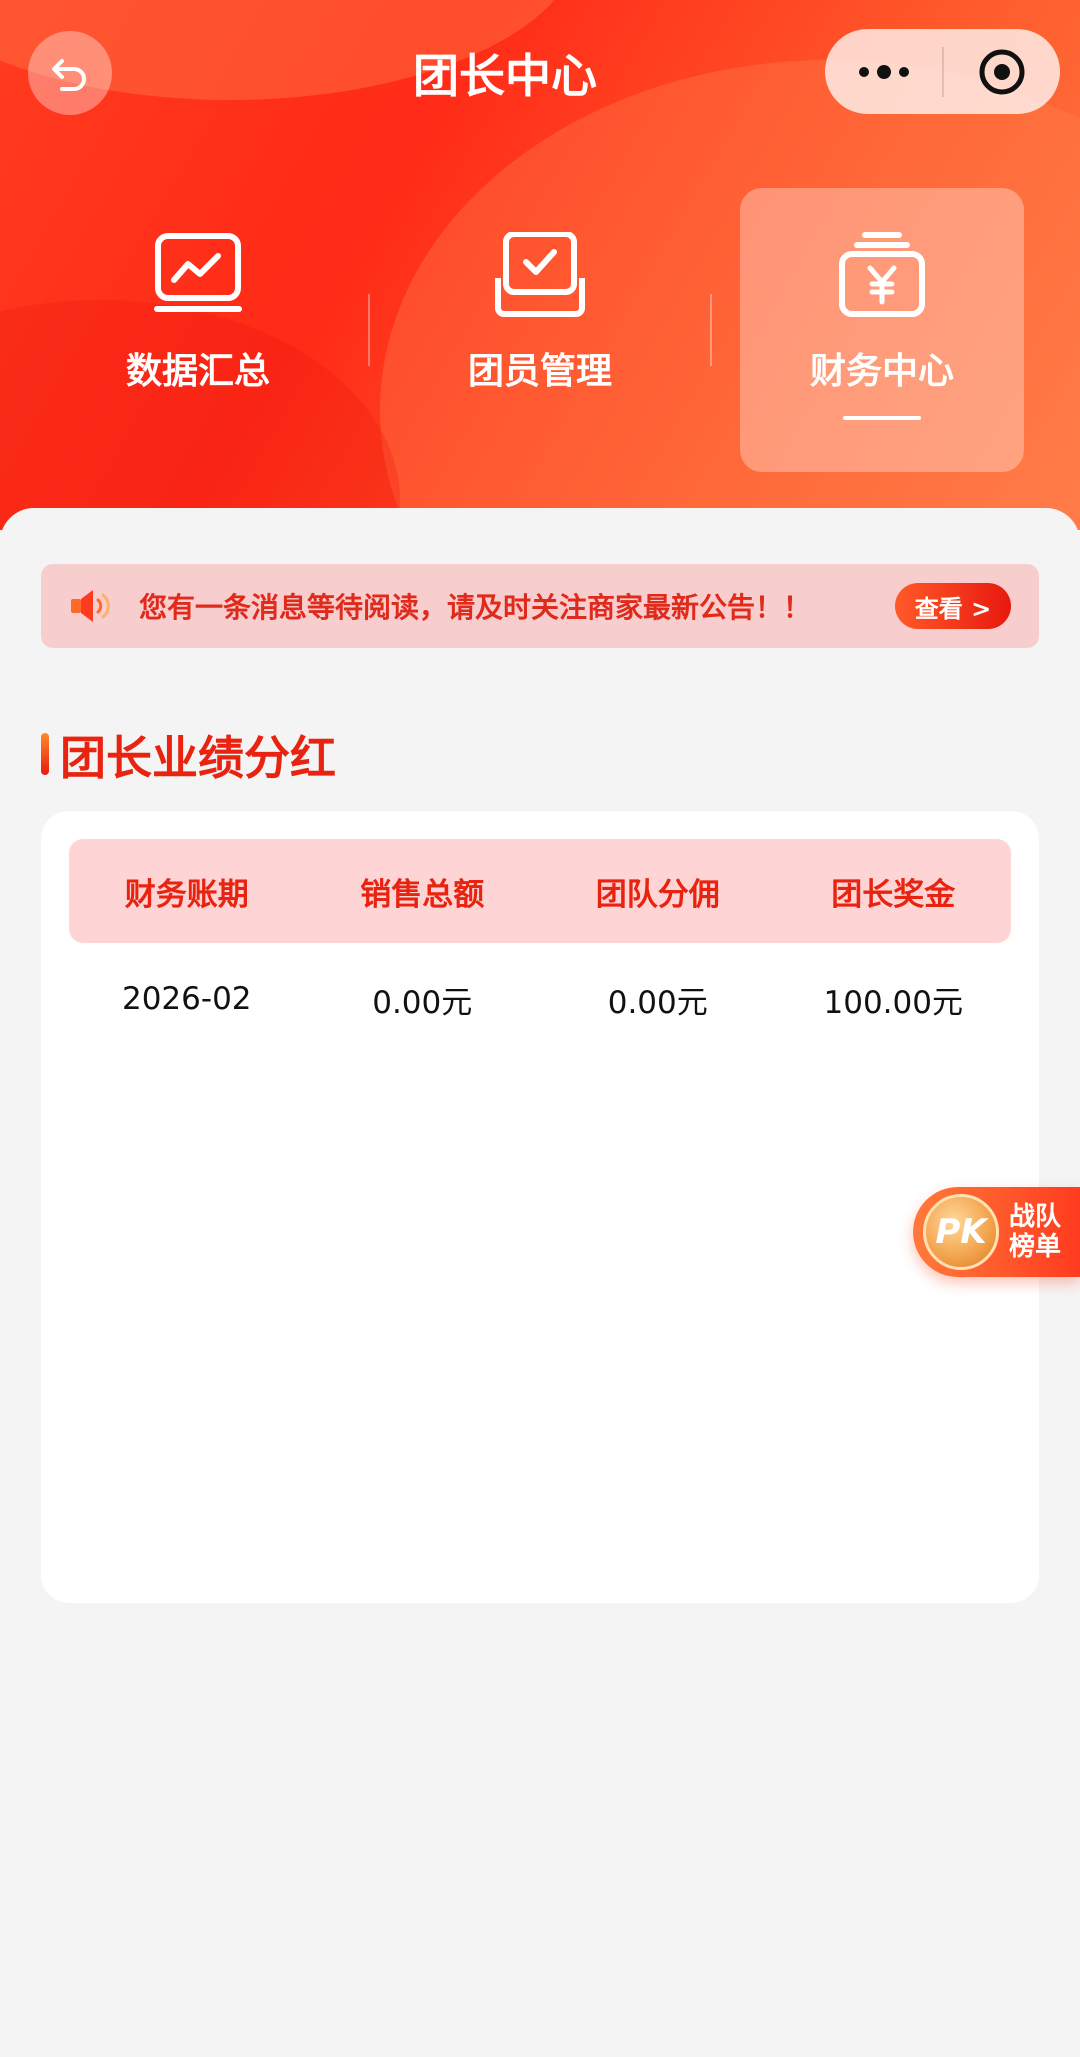 Image resolution: width=1080 pixels, height=2057 pixels. What do you see at coordinates (540, 274) in the screenshot?
I see `check-tray-icon` at bounding box center [540, 274].